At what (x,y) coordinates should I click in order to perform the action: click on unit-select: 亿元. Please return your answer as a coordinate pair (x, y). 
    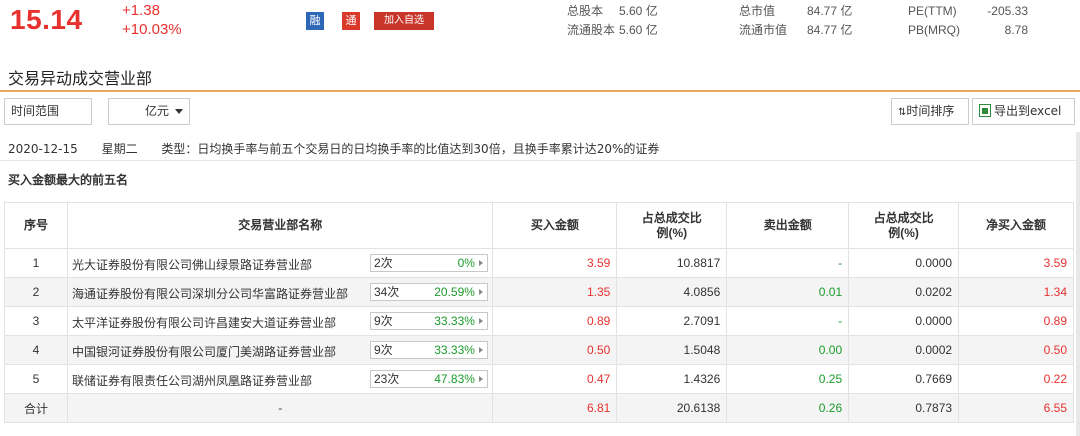
    Looking at the image, I should click on (149, 111).